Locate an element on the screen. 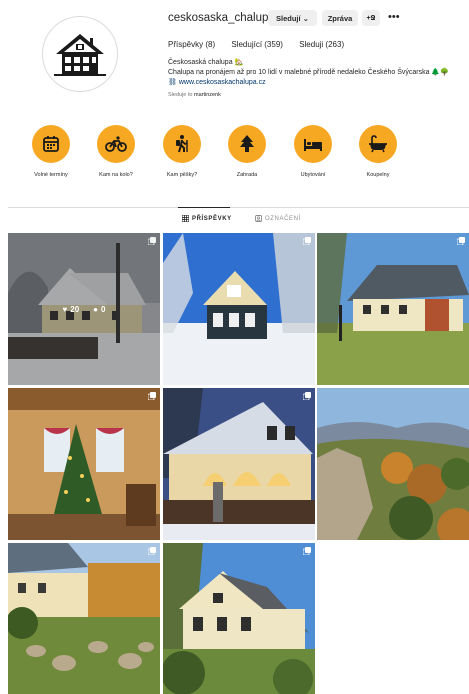 Image resolution: width=469 pixels, height=694 pixels. chalupa-logo is located at coordinates (80, 55).